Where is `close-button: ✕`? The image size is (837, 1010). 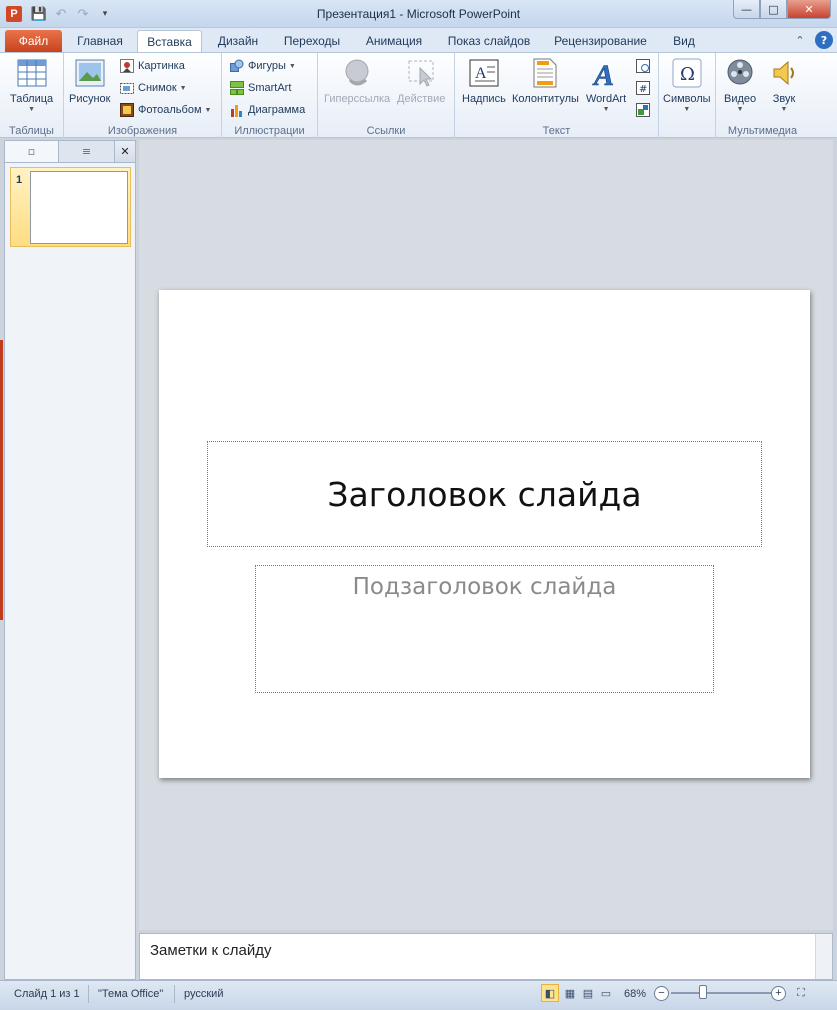
close-button: ✕ is located at coordinates (809, 9).